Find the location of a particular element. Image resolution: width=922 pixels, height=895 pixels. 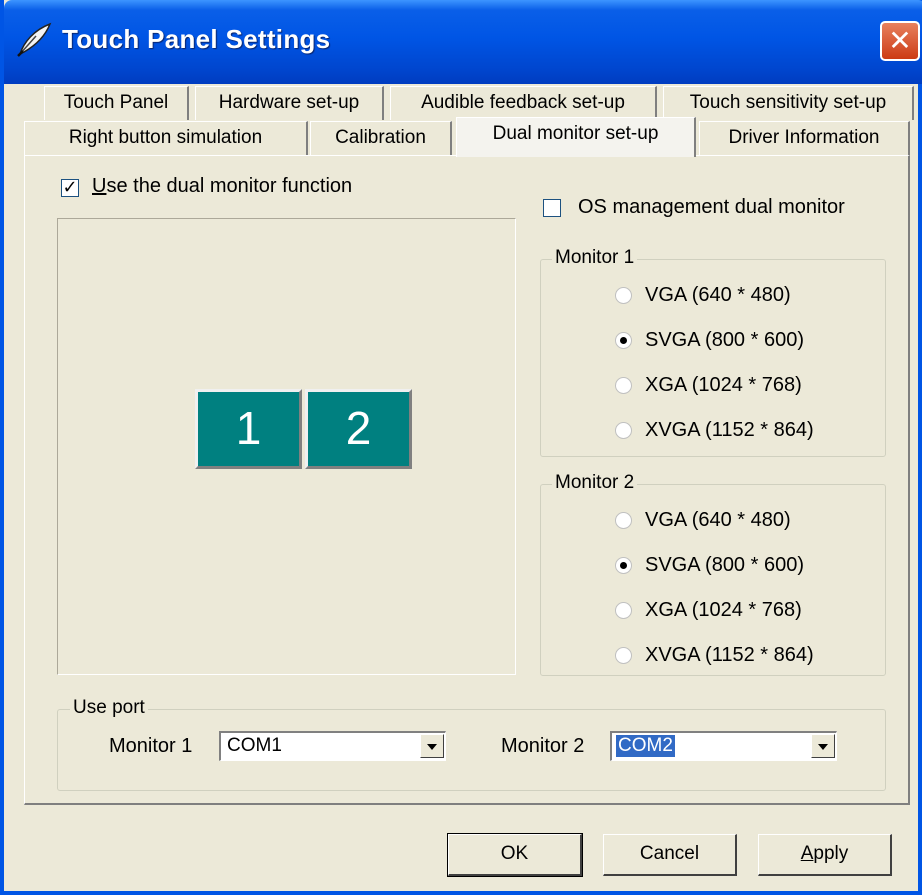

tab-touch-panel: Touch Panel is located at coordinates (116, 103).